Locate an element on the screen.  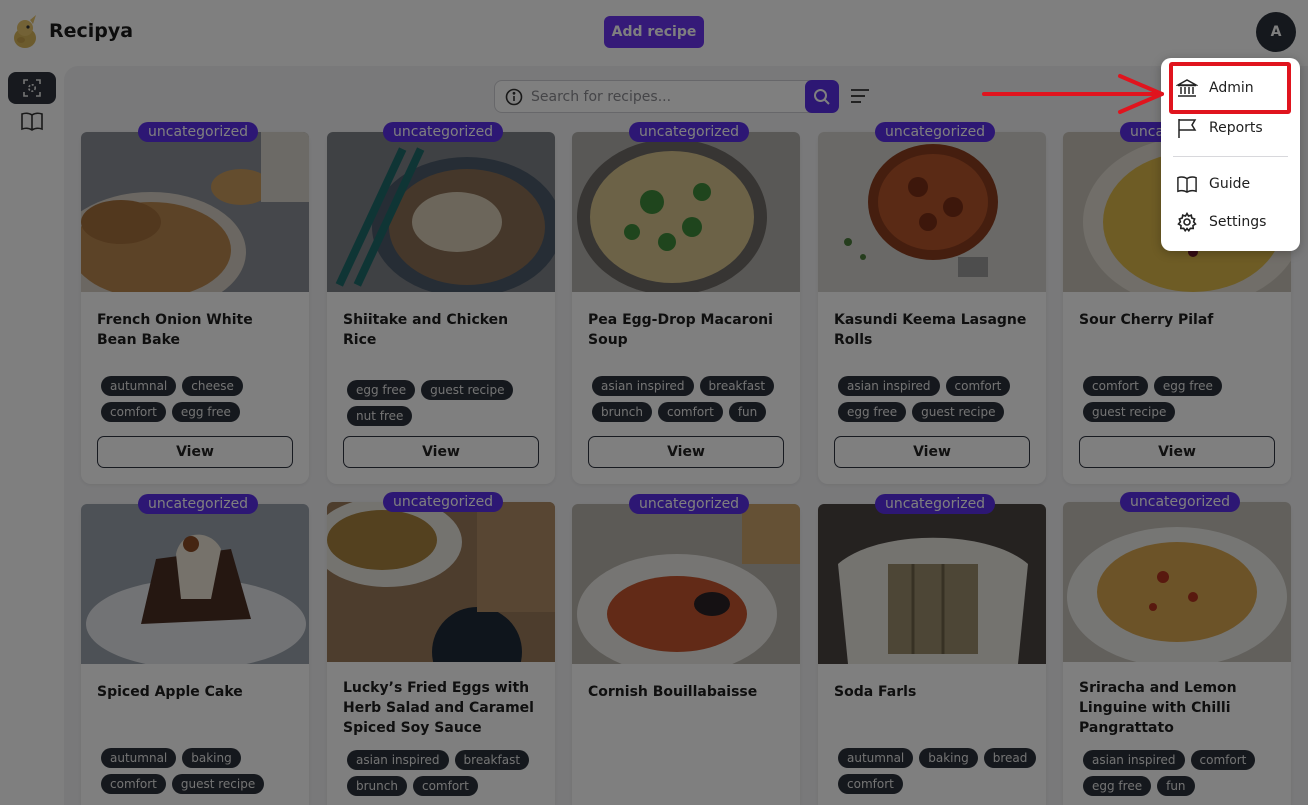
menu-item-settings: Settings is located at coordinates (1232, 222).